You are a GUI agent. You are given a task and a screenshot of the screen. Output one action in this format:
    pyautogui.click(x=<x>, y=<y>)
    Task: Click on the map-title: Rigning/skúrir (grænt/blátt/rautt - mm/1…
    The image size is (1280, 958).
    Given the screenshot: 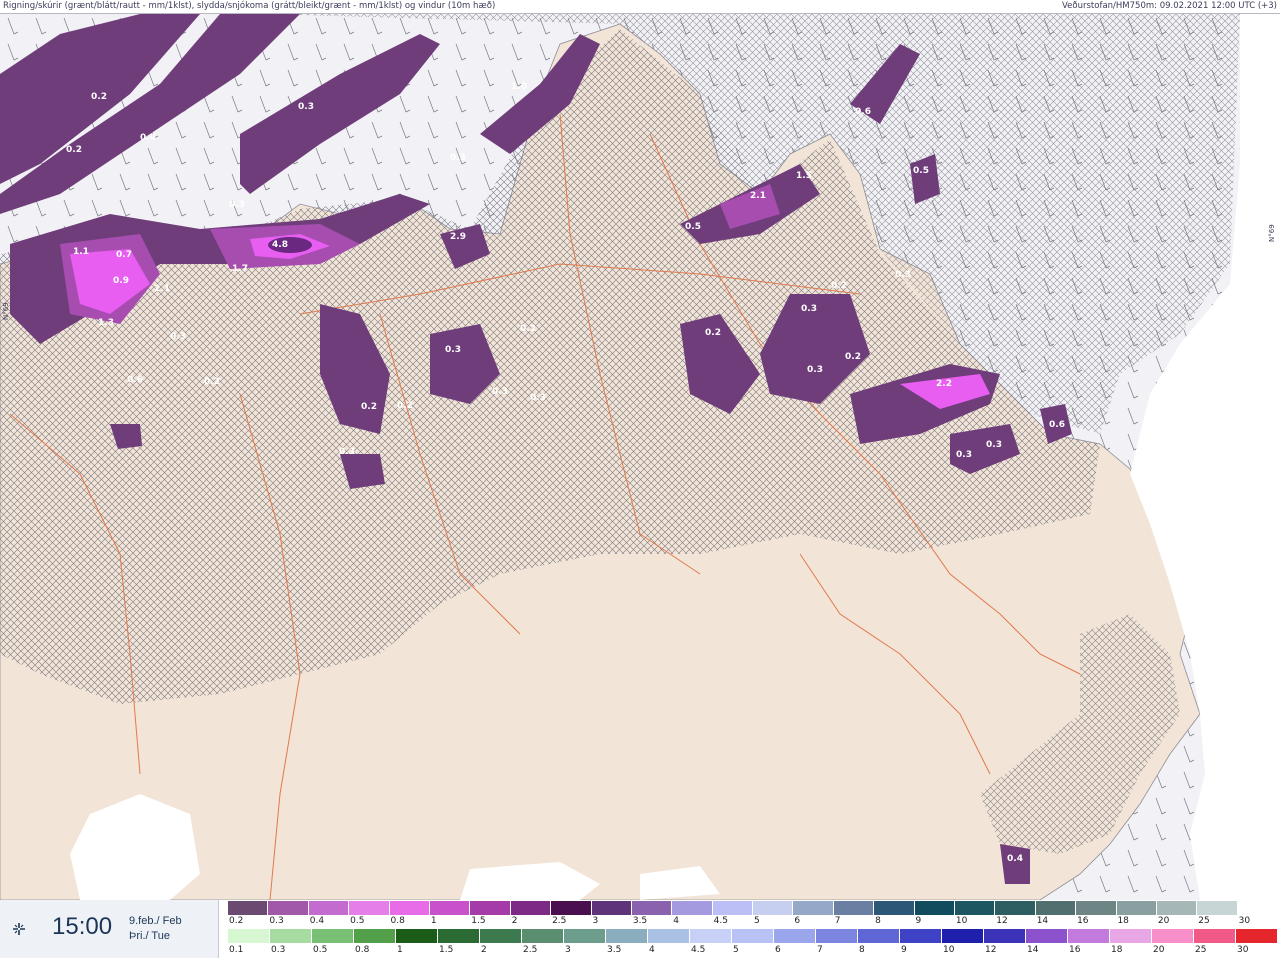 What is the action you would take?
    pyautogui.click(x=249, y=6)
    